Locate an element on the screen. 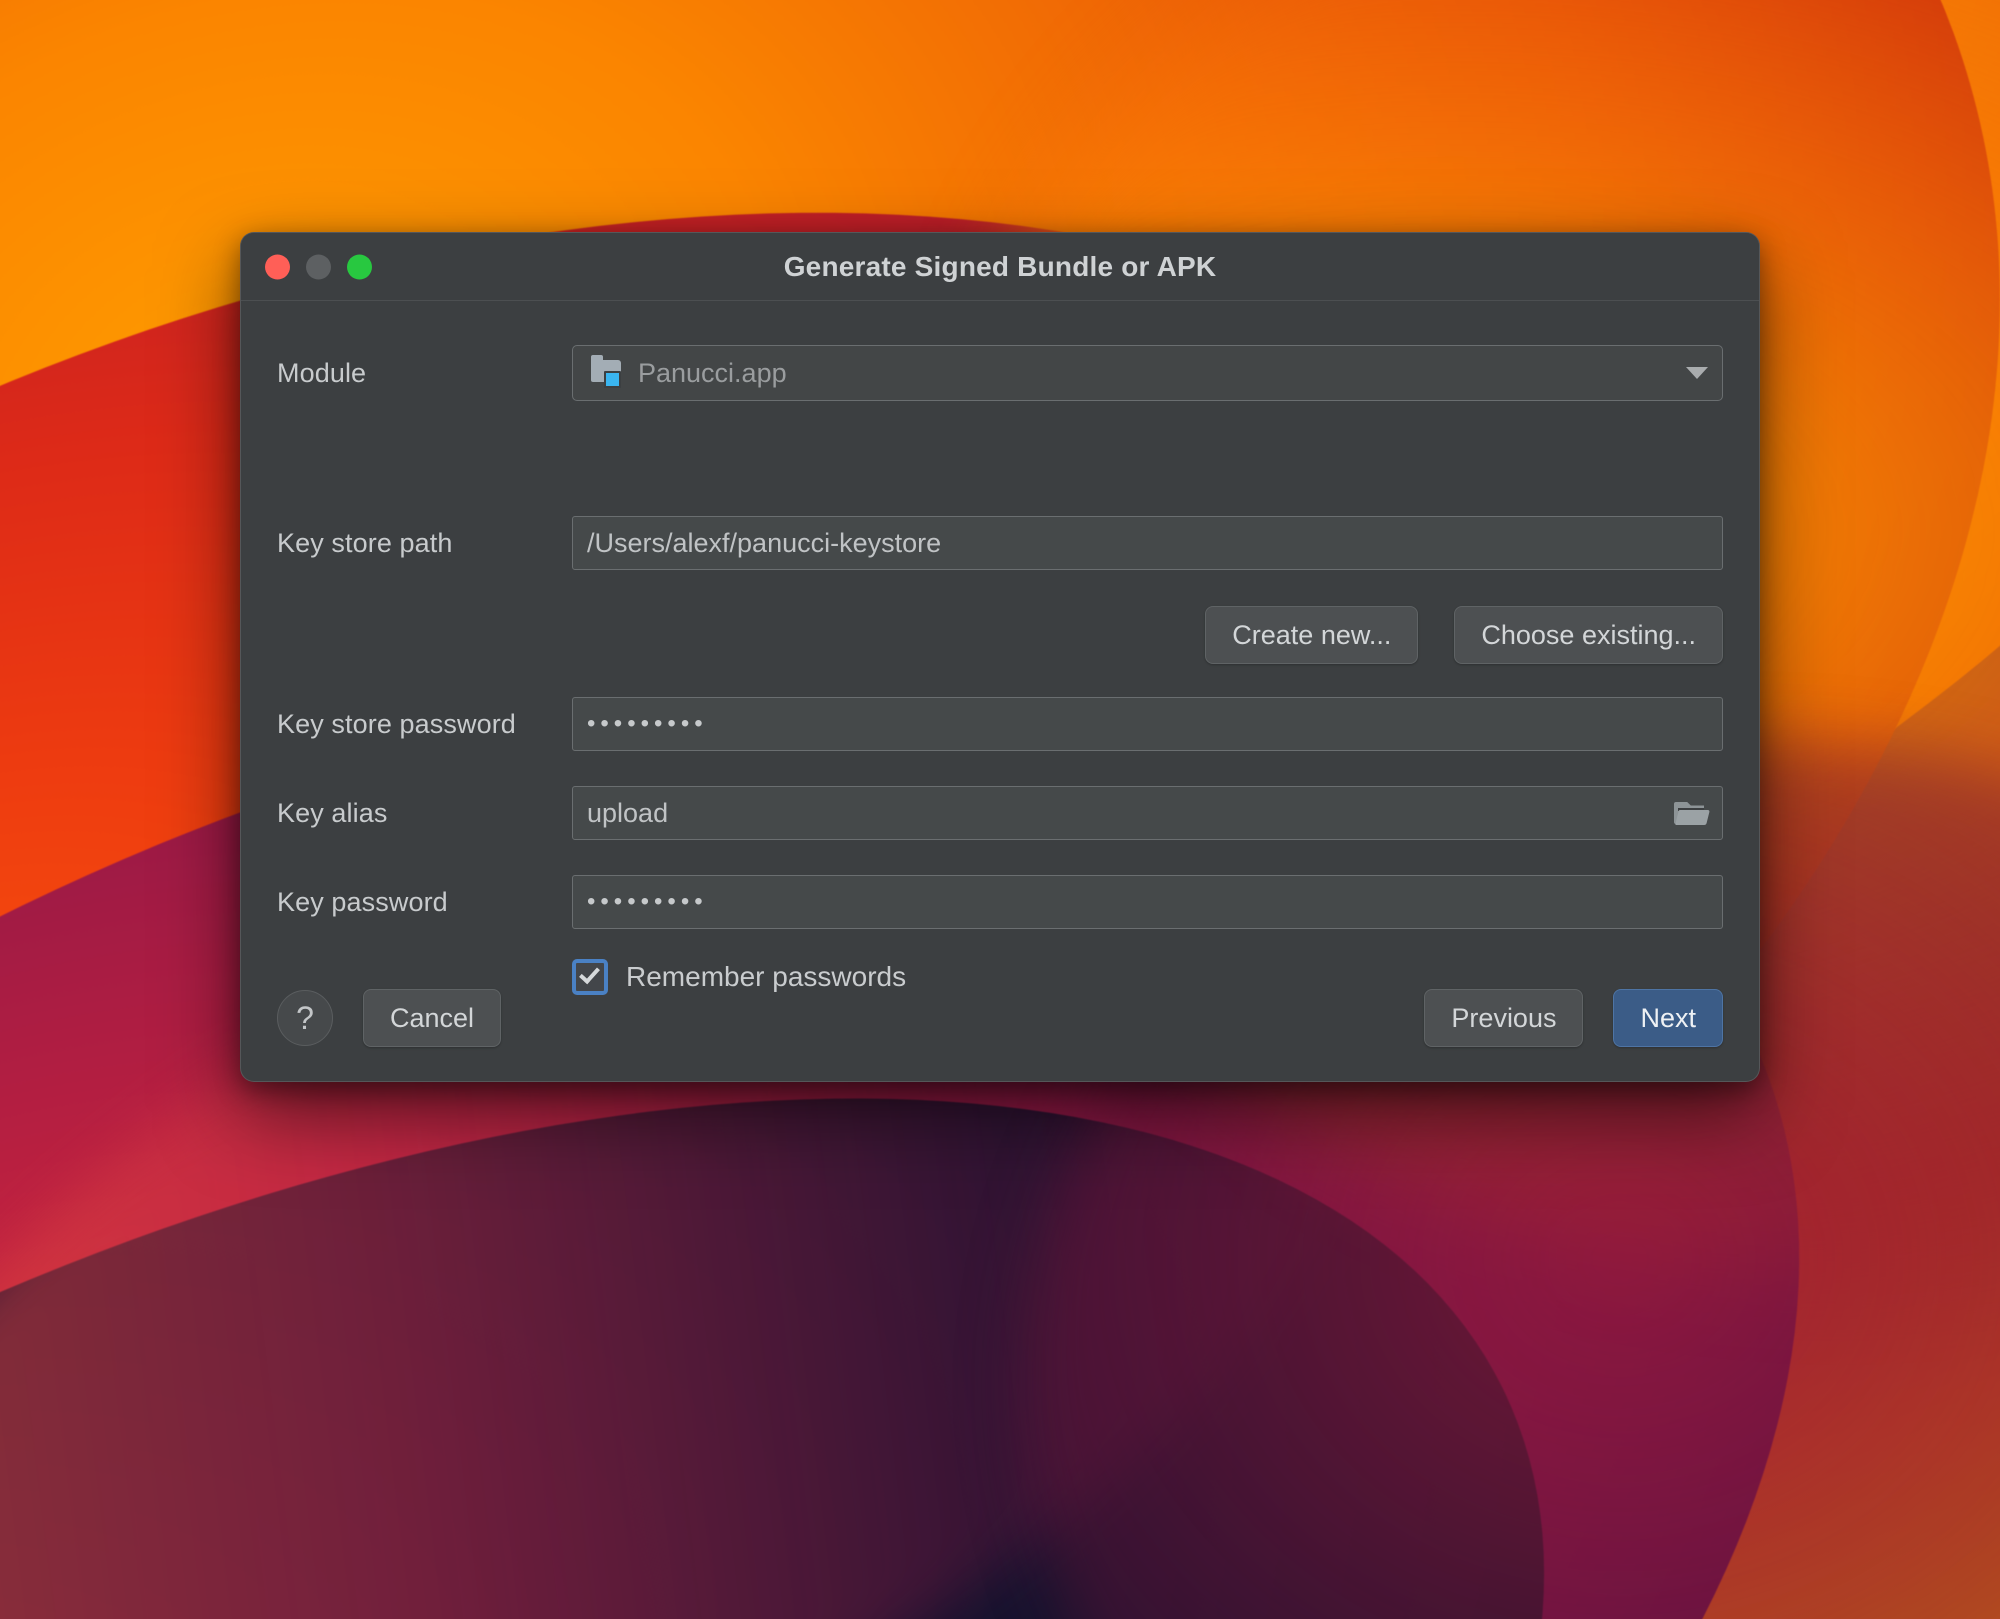  module-combobox: Panucci.app is located at coordinates (1147, 373).